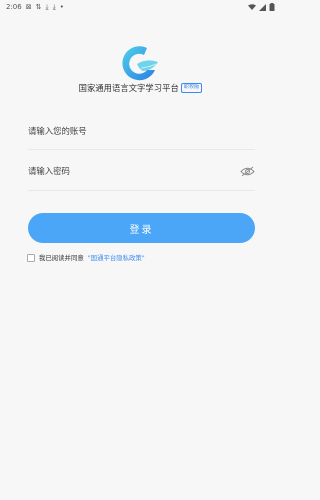 This screenshot has width=320, height=500. I want to click on wifi-icon, so click(252, 7).